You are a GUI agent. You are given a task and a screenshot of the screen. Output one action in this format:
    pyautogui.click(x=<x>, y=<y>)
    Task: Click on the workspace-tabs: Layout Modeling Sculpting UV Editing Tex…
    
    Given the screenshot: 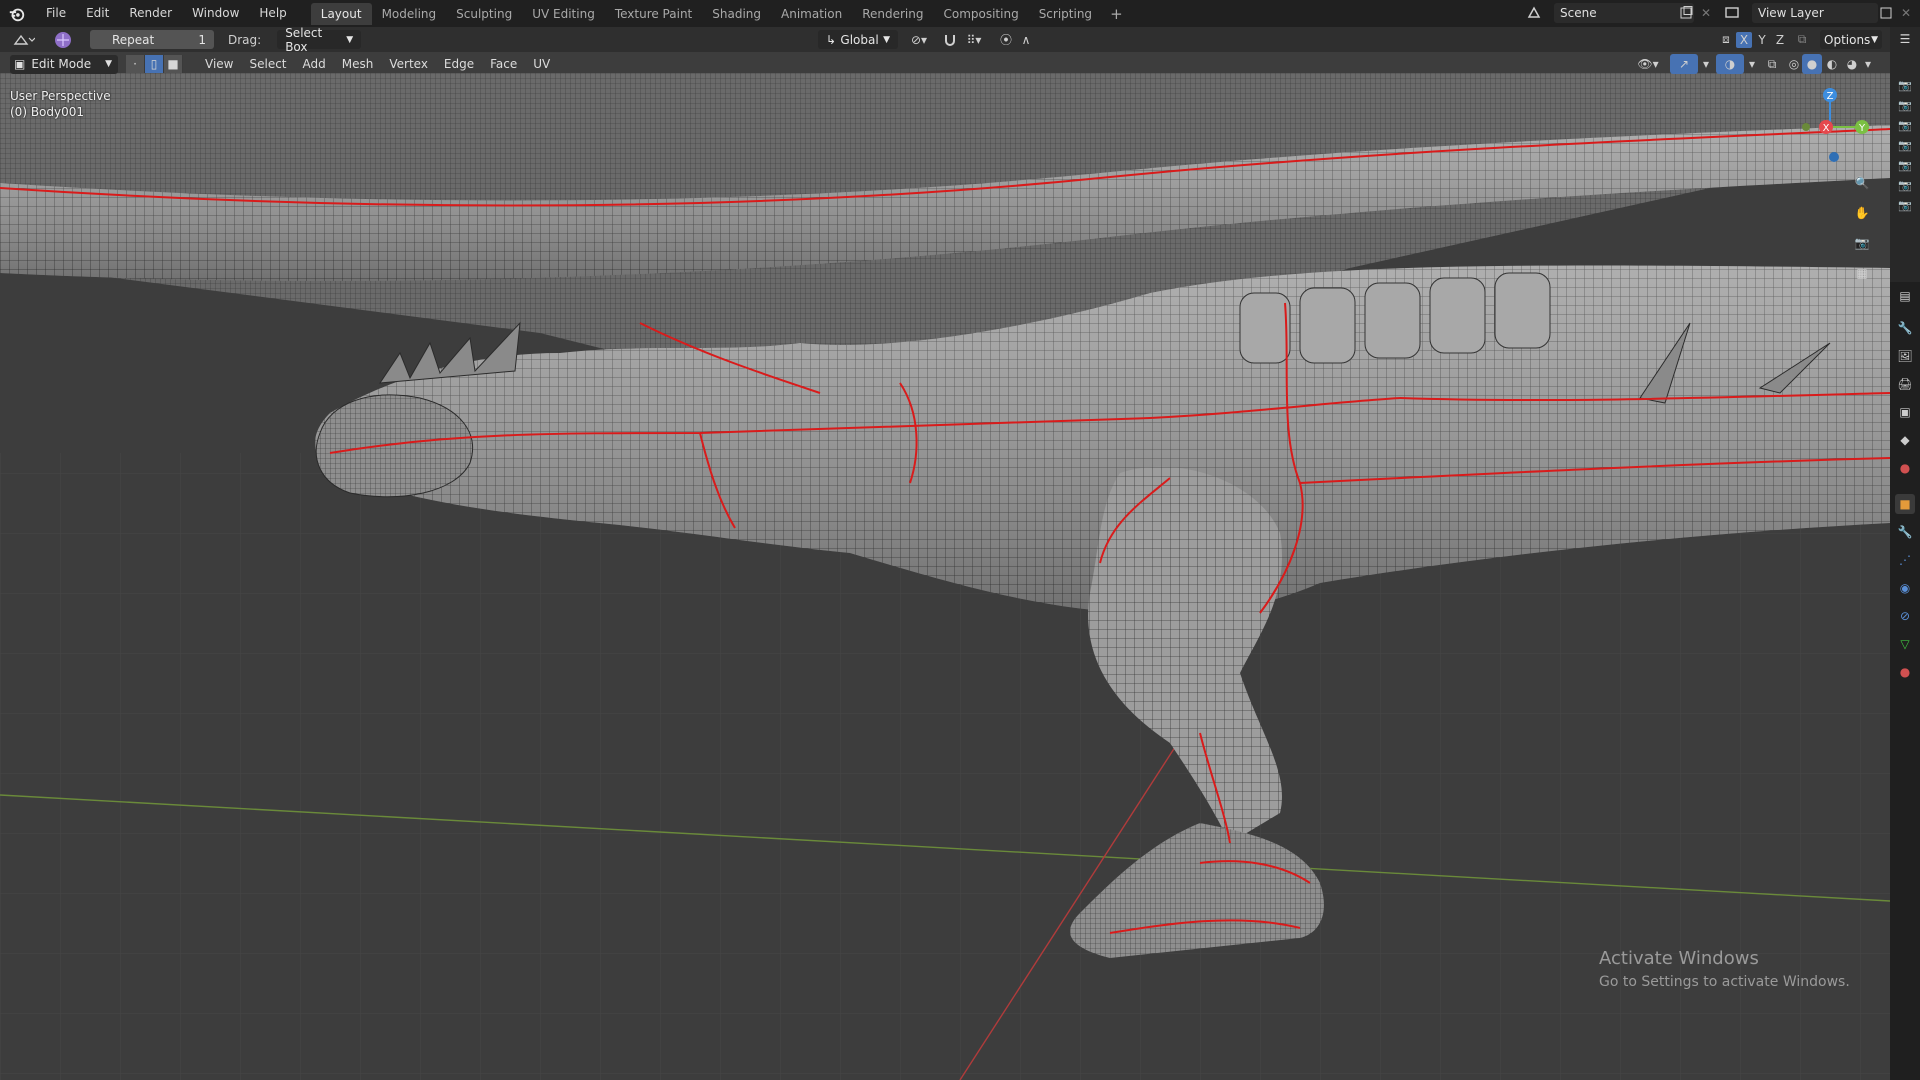 What is the action you would take?
    pyautogui.click(x=720, y=13)
    